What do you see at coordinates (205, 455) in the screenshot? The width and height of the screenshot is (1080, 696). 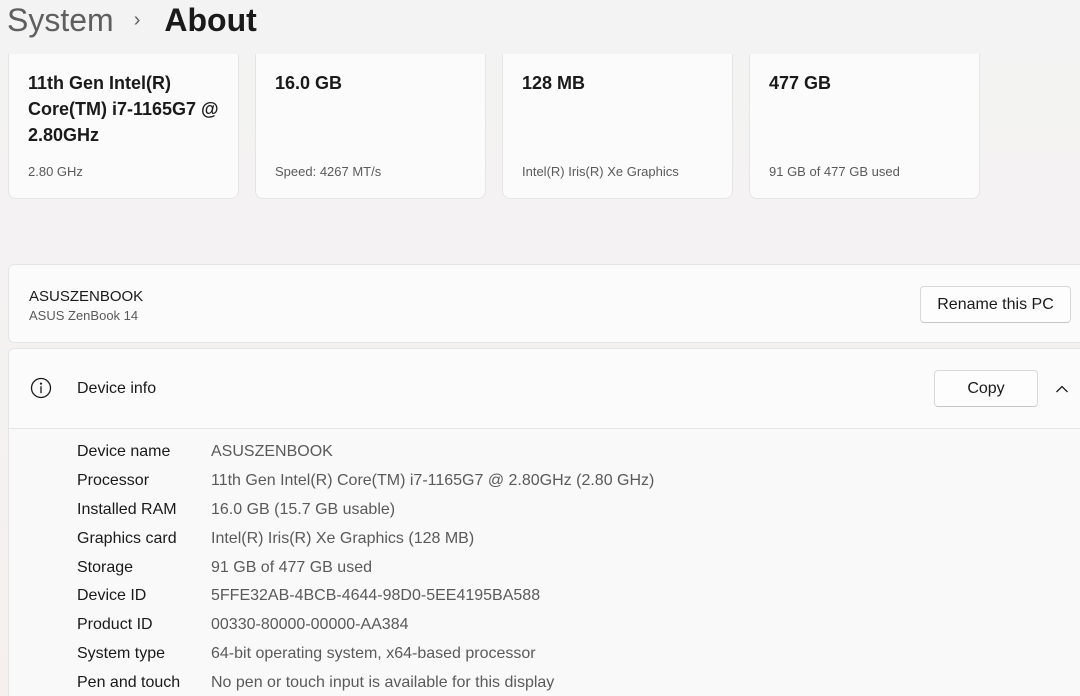 I see `spec-row-device-name: Device name ASUSZENBOOK` at bounding box center [205, 455].